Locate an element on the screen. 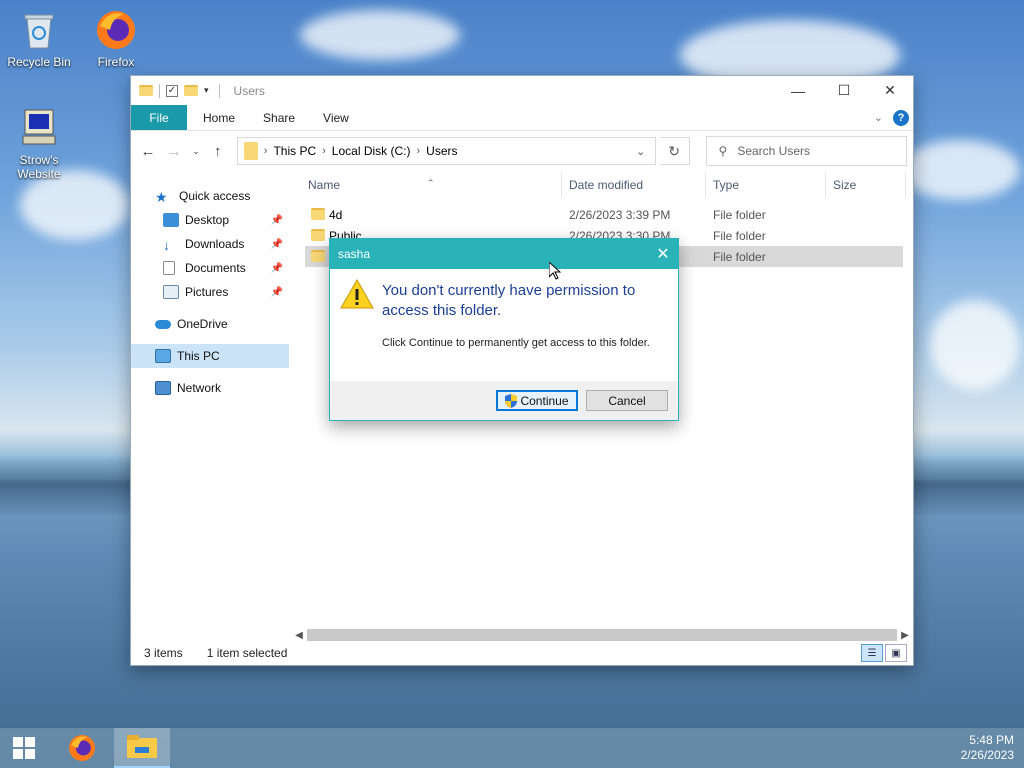 This screenshot has width=1024, height=768. details-view-icon: ☰ is located at coordinates (872, 653).